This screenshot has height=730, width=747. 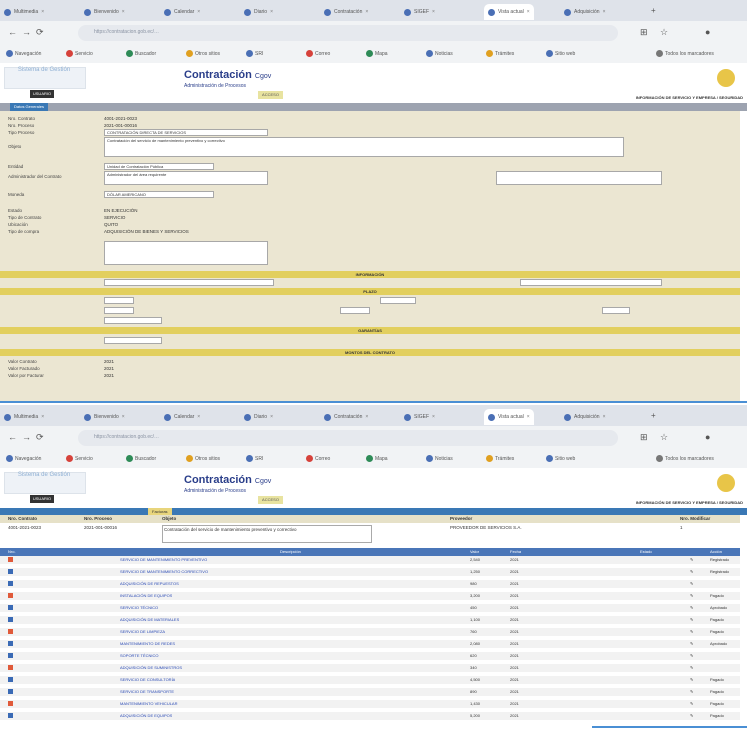 I want to click on access-button: ACCESO, so click(x=270, y=500).